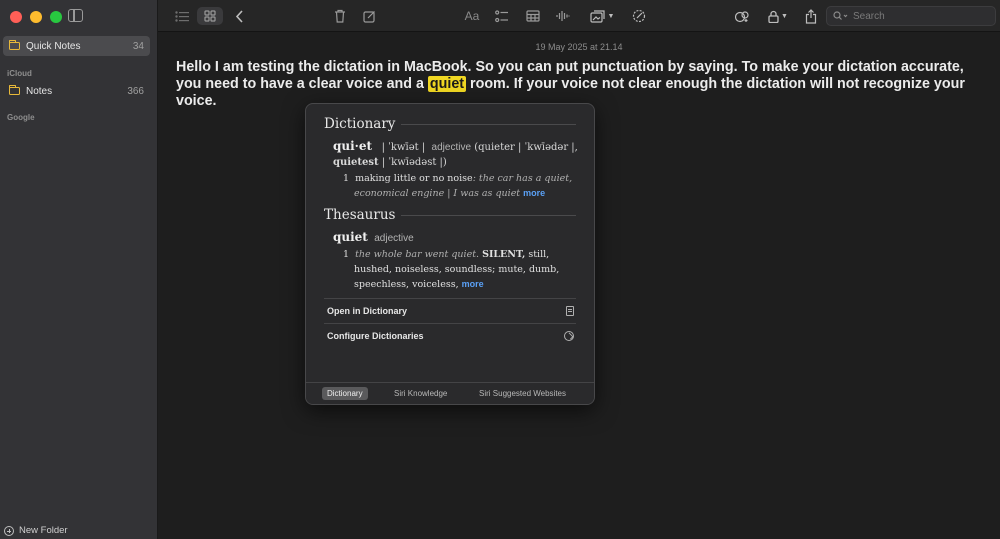  Describe the element at coordinates (76, 91) in the screenshot. I see `sidebar-item-notes: Notes 366` at that location.